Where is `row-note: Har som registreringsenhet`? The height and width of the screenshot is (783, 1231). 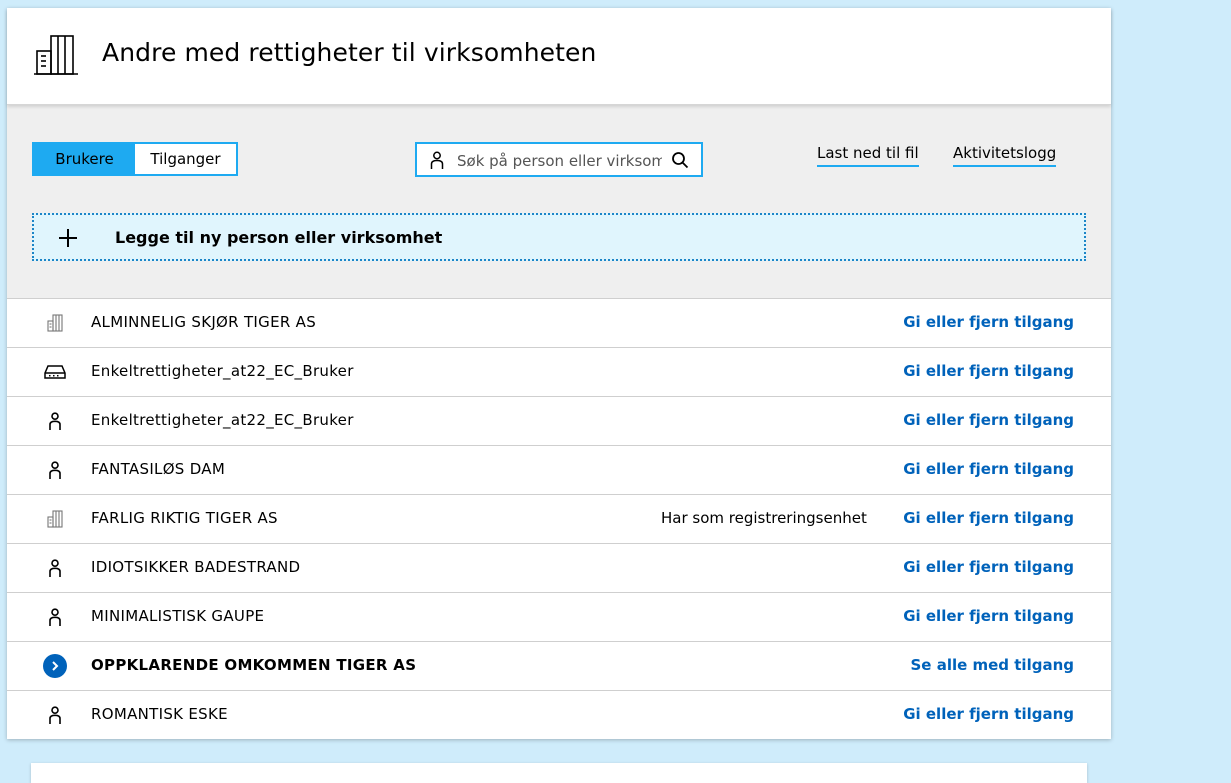 row-note: Har som registreringsenhet is located at coordinates (764, 518).